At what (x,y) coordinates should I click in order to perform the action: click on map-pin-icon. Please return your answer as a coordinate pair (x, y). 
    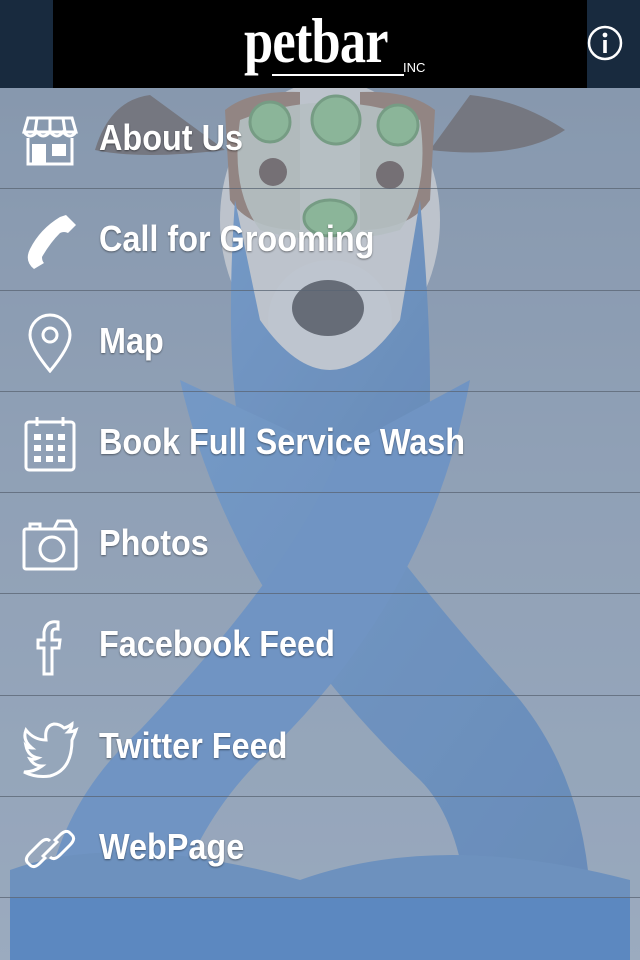
    Looking at the image, I should click on (50, 343).